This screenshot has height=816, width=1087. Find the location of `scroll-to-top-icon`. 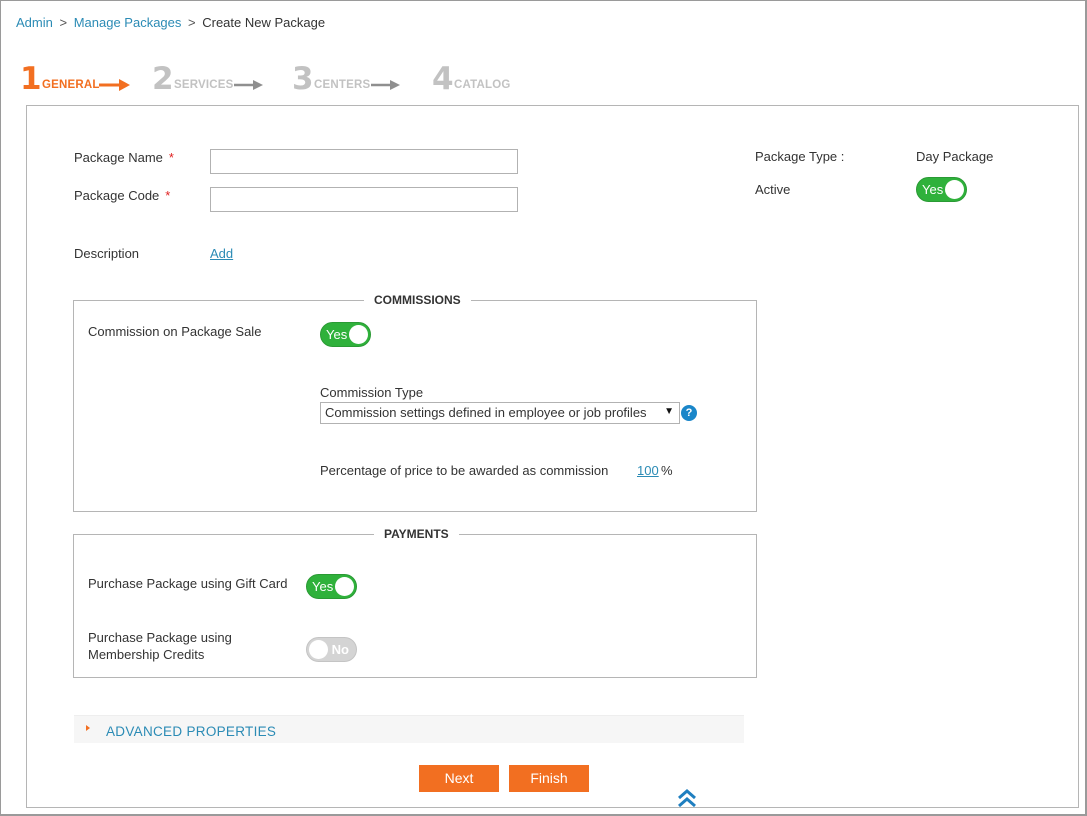

scroll-to-top-icon is located at coordinates (687, 798).